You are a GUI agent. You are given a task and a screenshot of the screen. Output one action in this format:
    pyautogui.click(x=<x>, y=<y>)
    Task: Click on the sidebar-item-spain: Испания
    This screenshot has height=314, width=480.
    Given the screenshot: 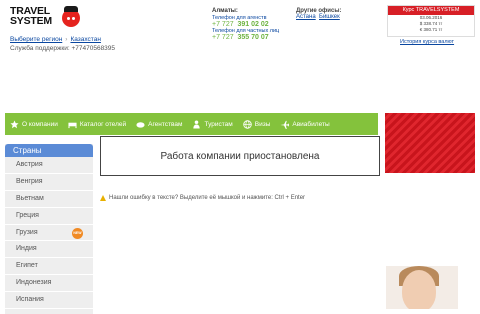 What is the action you would take?
    pyautogui.click(x=49, y=301)
    